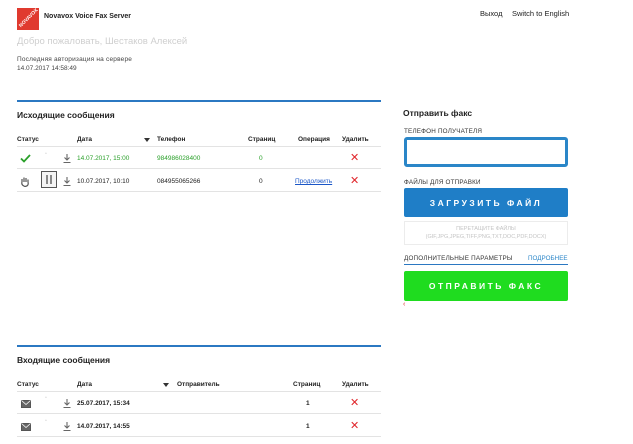 The height and width of the screenshot is (444, 633). I want to click on files-label: ФАЙЛЫ ДЛЯ ОТПРАВКИ, so click(442, 182).